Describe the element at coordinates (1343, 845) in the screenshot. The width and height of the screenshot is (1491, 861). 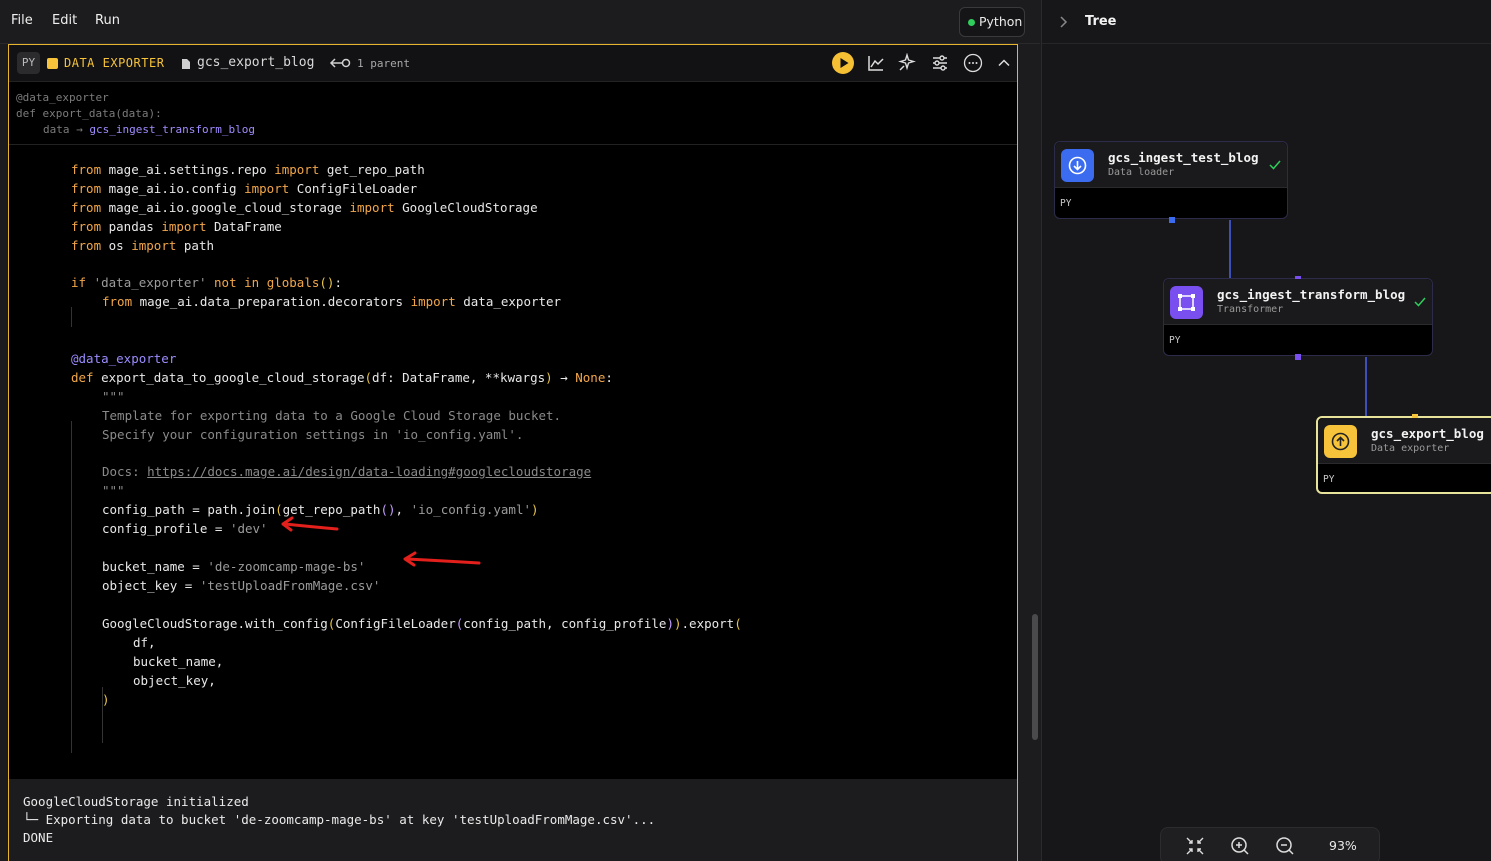
I see `zoom-level: 93%` at that location.